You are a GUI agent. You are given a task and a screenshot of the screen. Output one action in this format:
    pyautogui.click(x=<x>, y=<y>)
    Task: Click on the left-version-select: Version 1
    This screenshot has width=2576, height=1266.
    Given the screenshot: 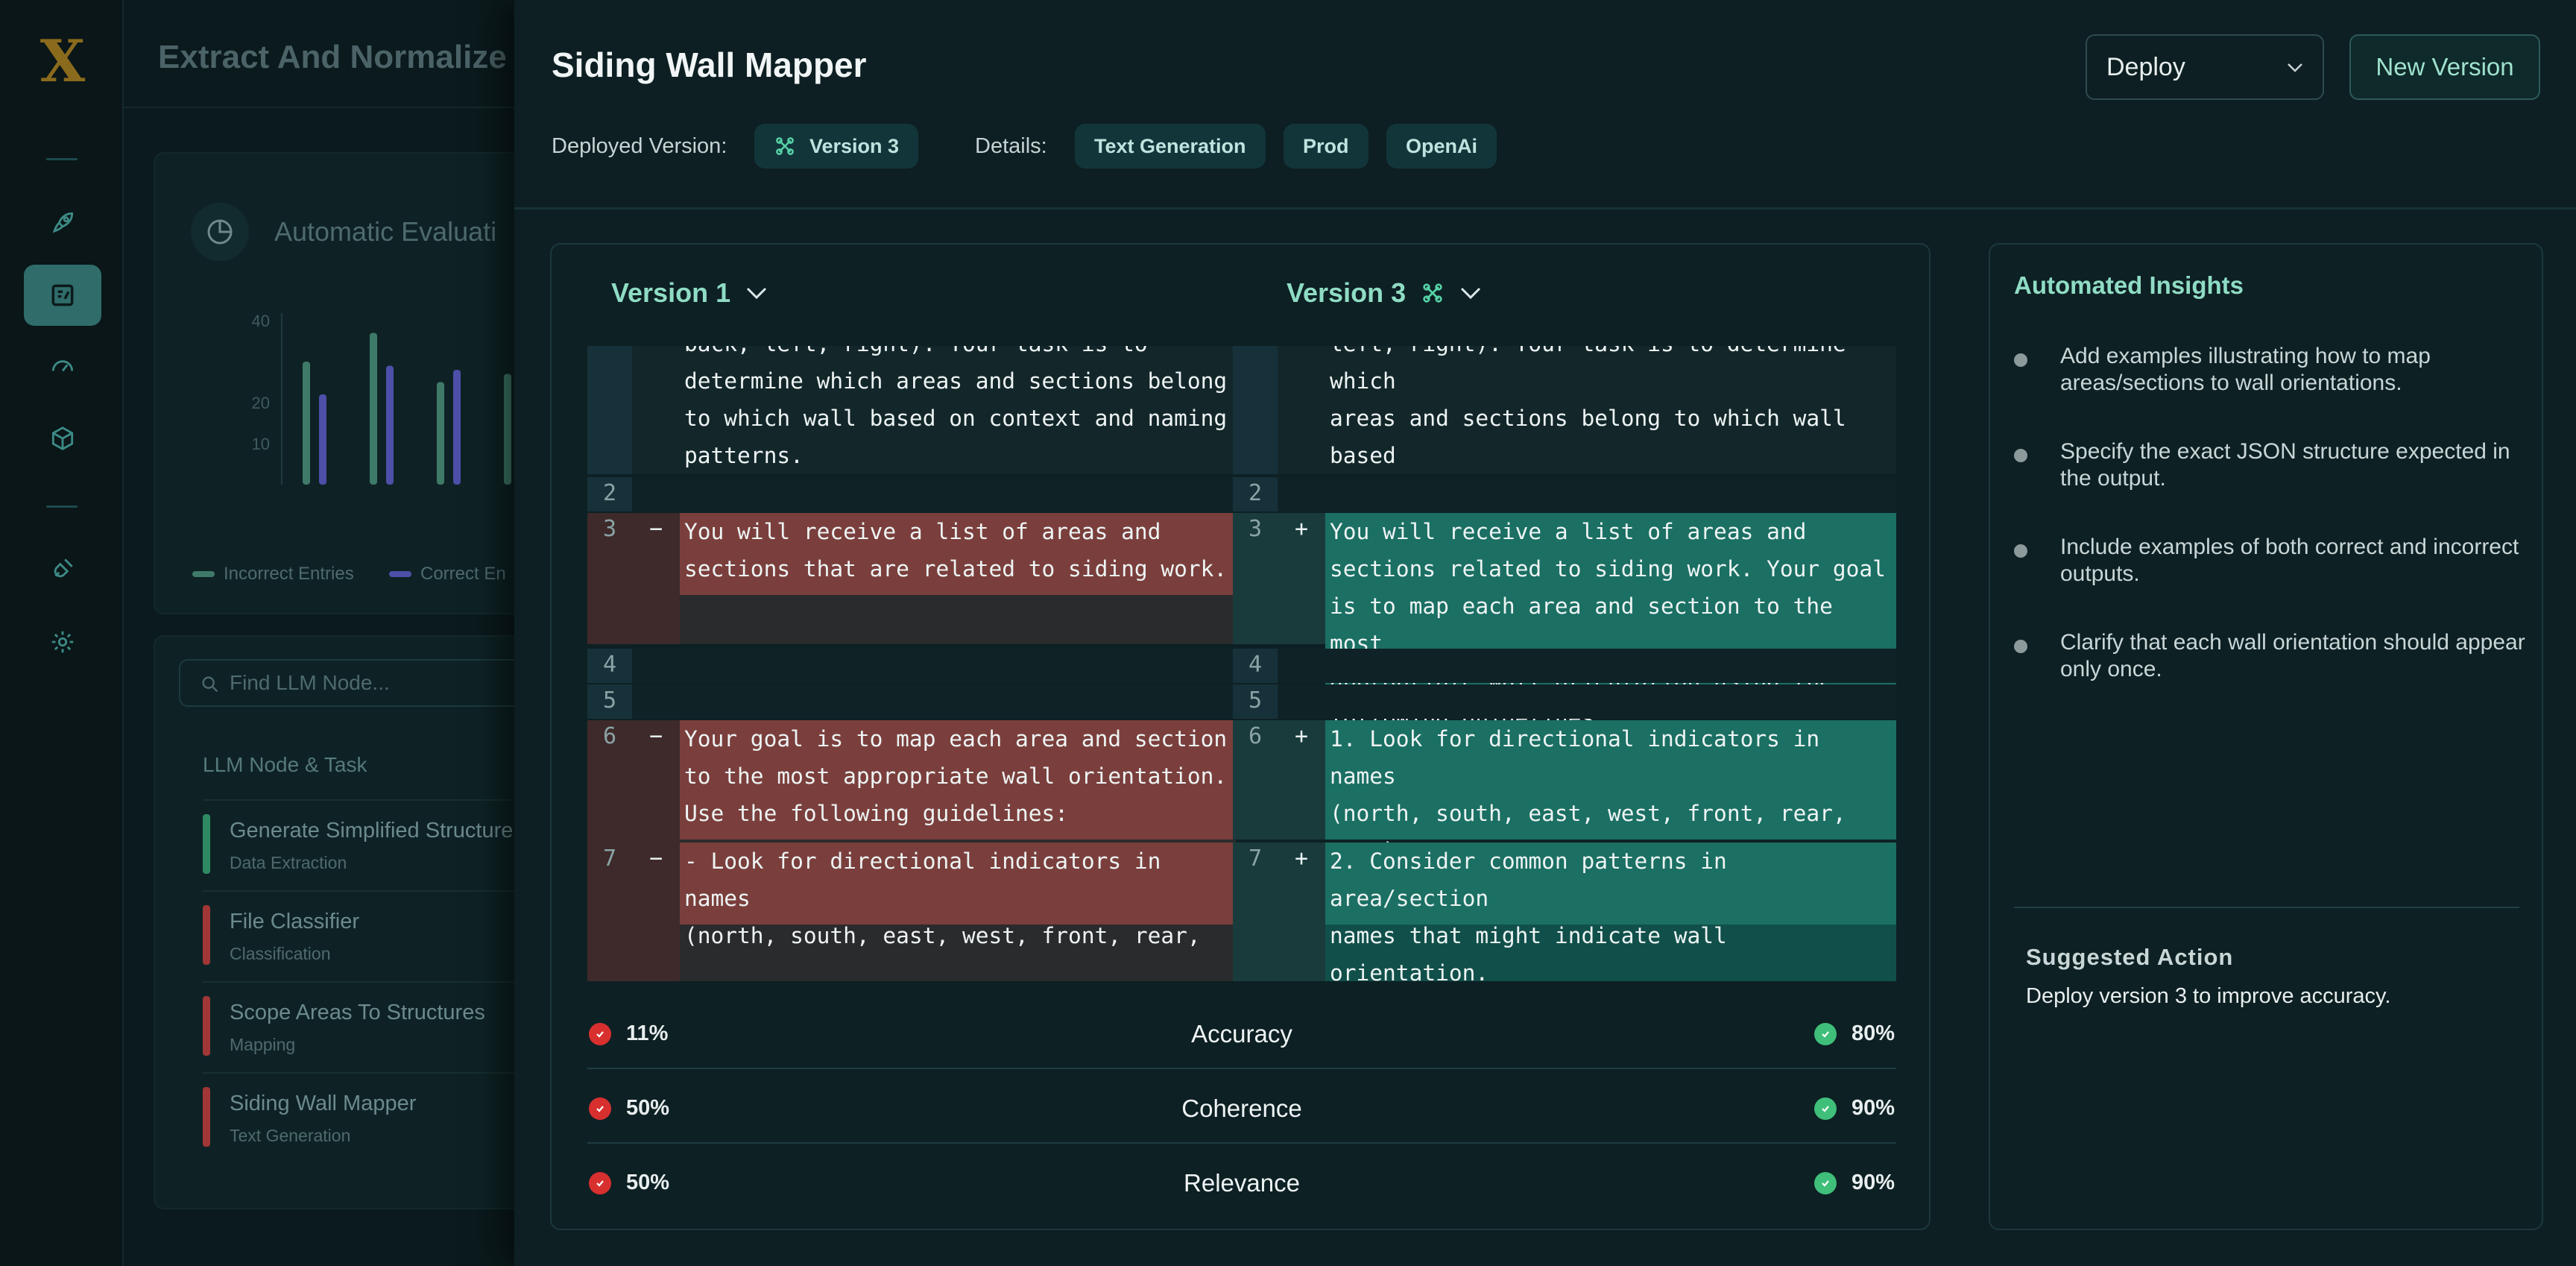 What is the action you would take?
    pyautogui.click(x=689, y=293)
    